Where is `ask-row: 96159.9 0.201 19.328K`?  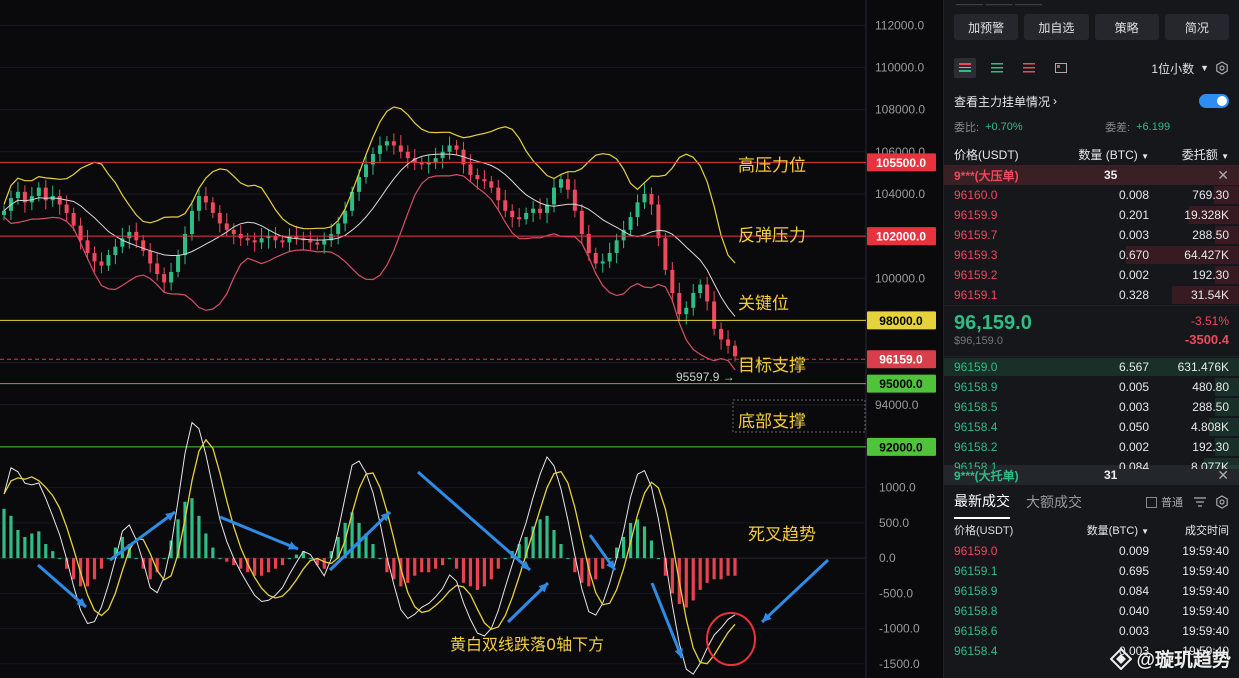 ask-row: 96159.9 0.201 19.328K is located at coordinates (1091, 215).